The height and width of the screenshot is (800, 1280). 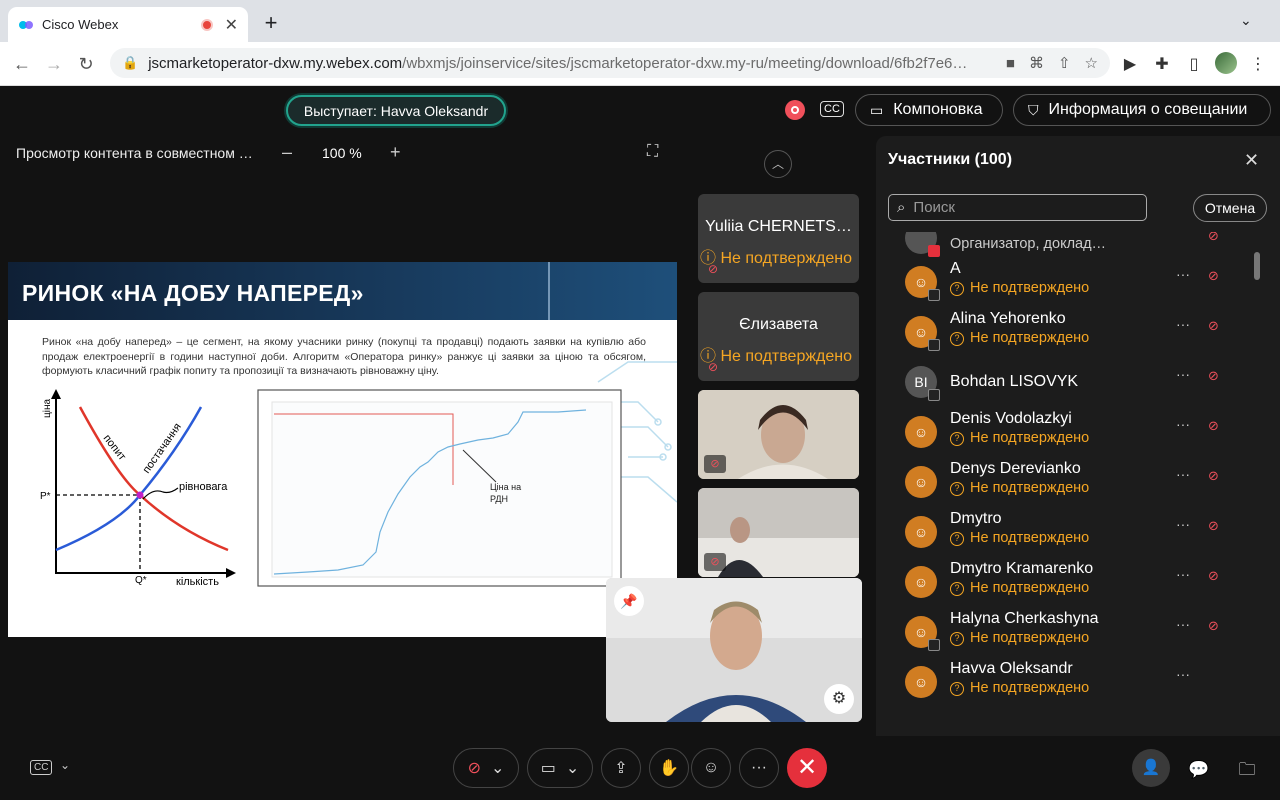 I want to click on forward-icon: →, so click(x=54, y=64).